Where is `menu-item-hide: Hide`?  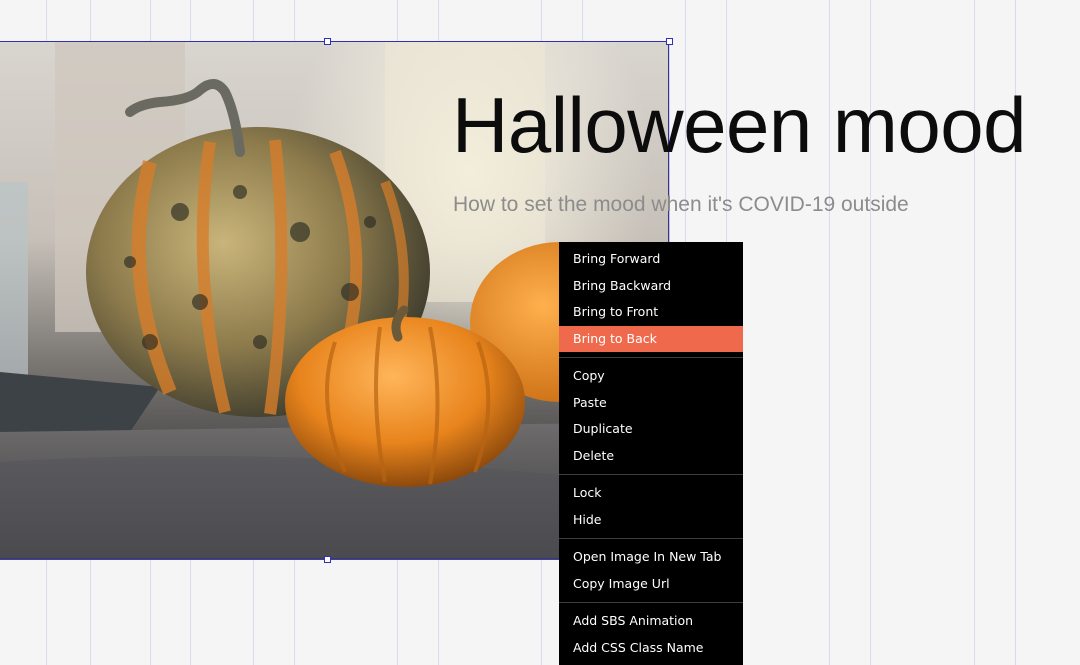
menu-item-hide: Hide is located at coordinates (651, 520).